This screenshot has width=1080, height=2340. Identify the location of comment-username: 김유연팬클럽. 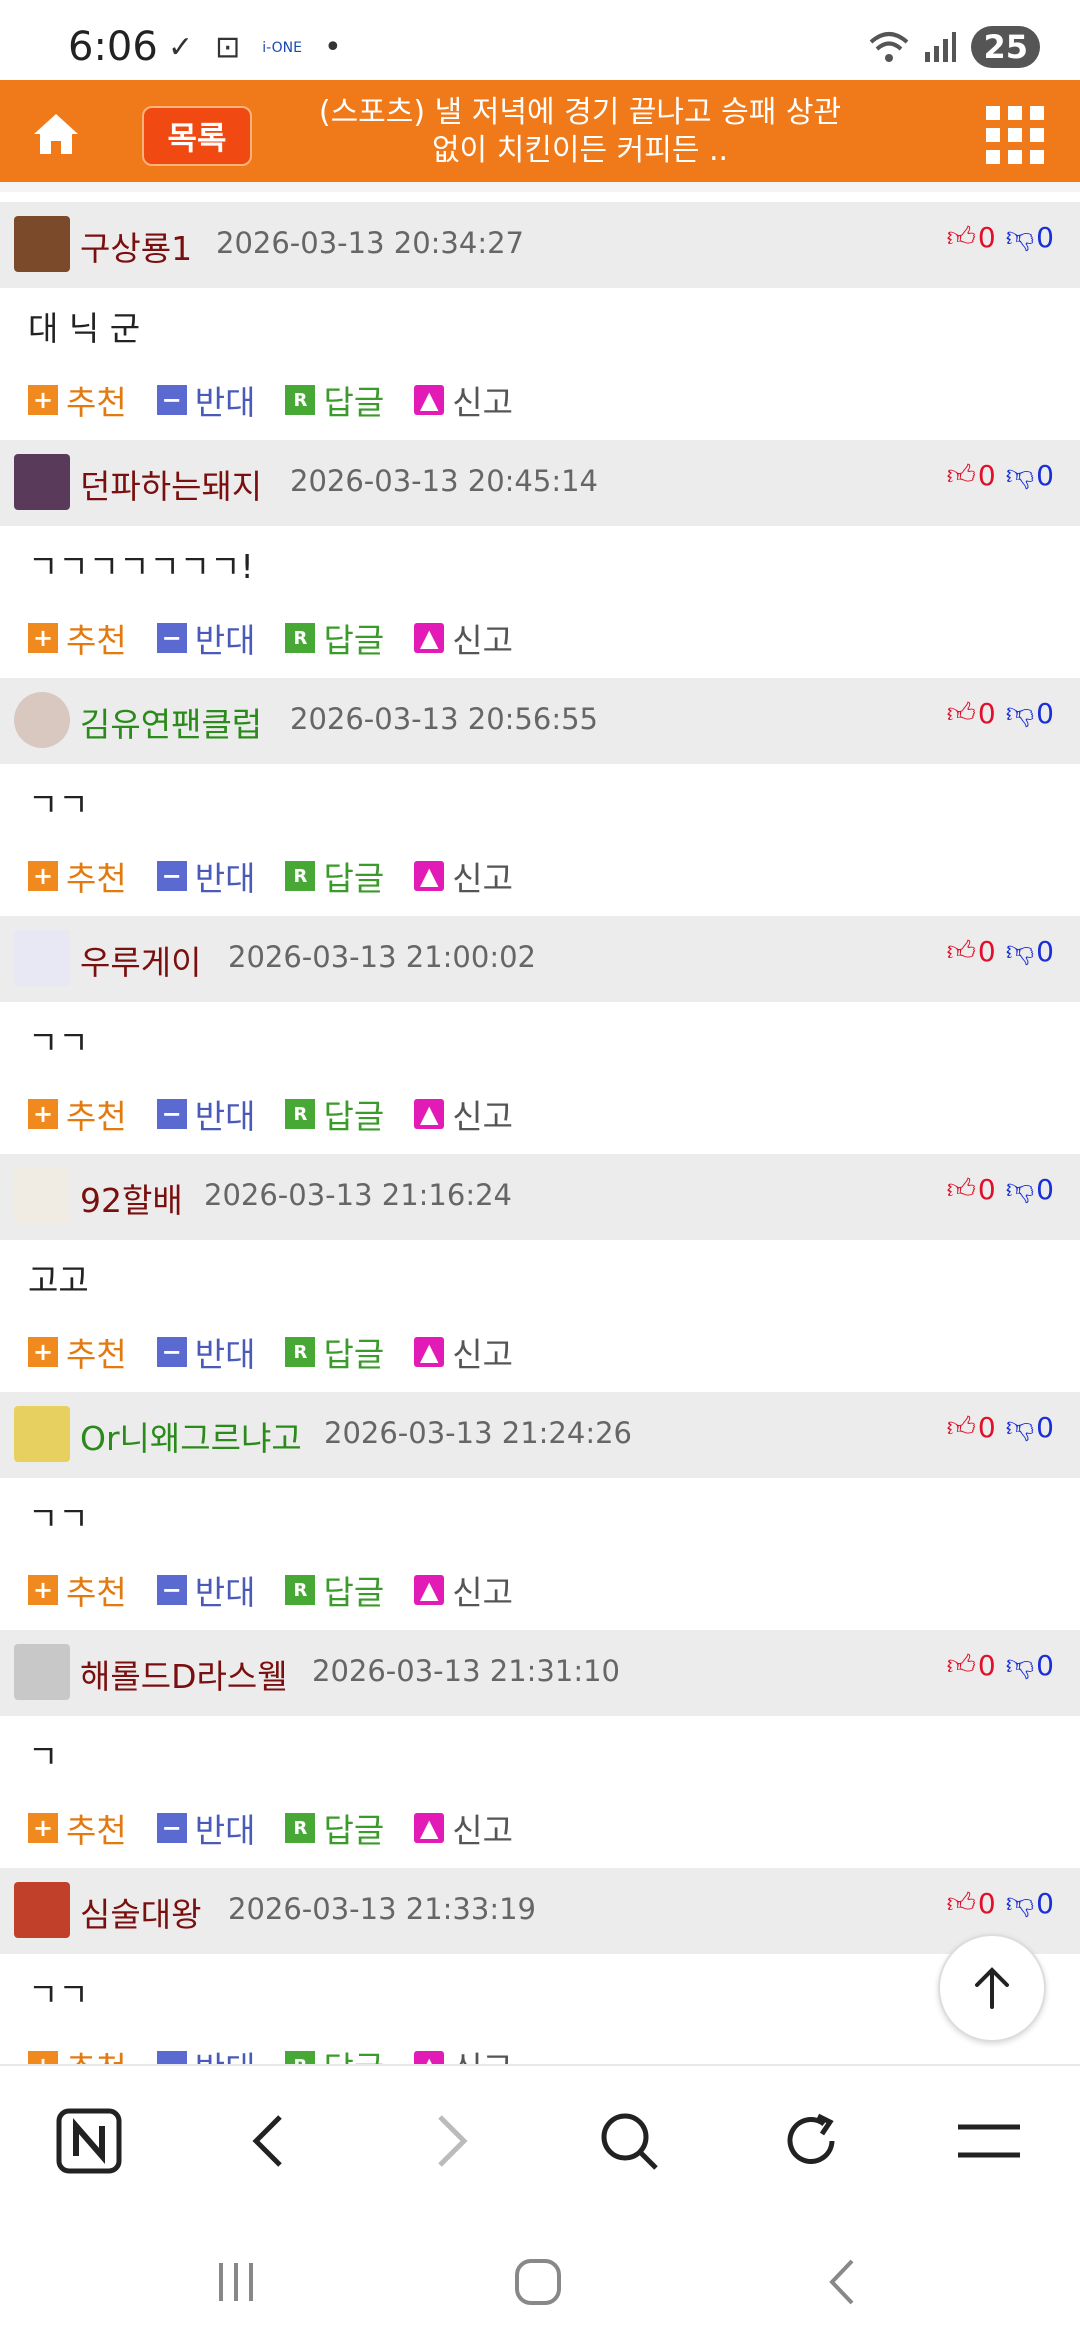
(171, 722).